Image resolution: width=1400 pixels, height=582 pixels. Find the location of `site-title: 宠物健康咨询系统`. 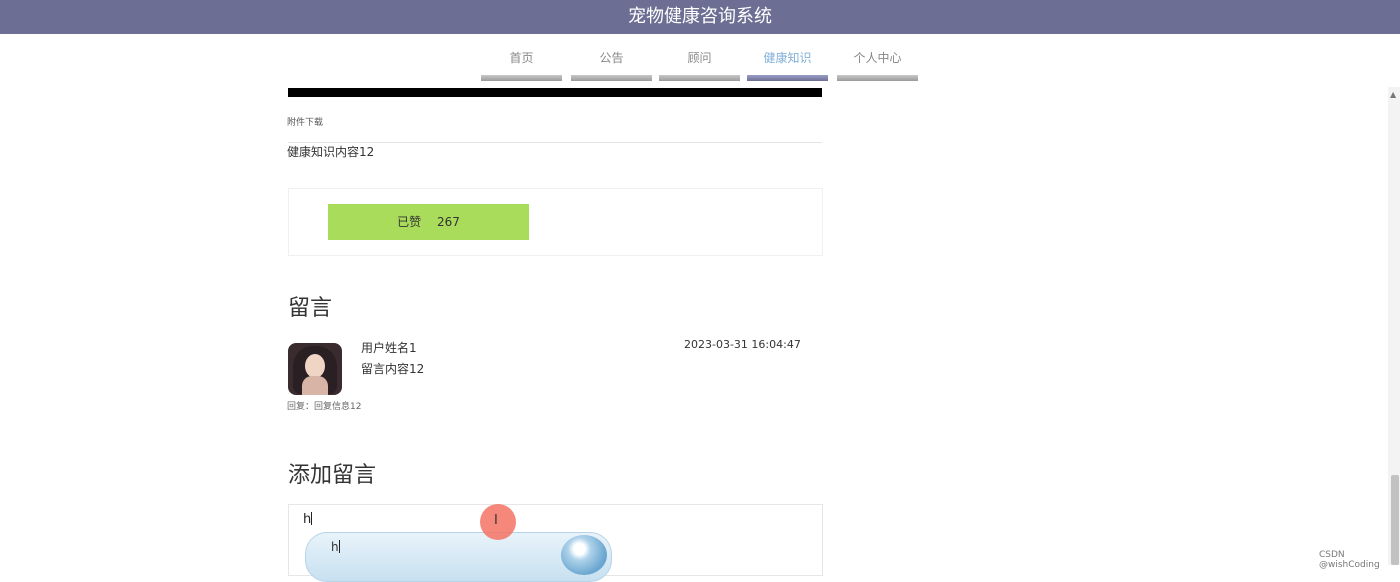

site-title: 宠物健康咨询系统 is located at coordinates (700, 16).